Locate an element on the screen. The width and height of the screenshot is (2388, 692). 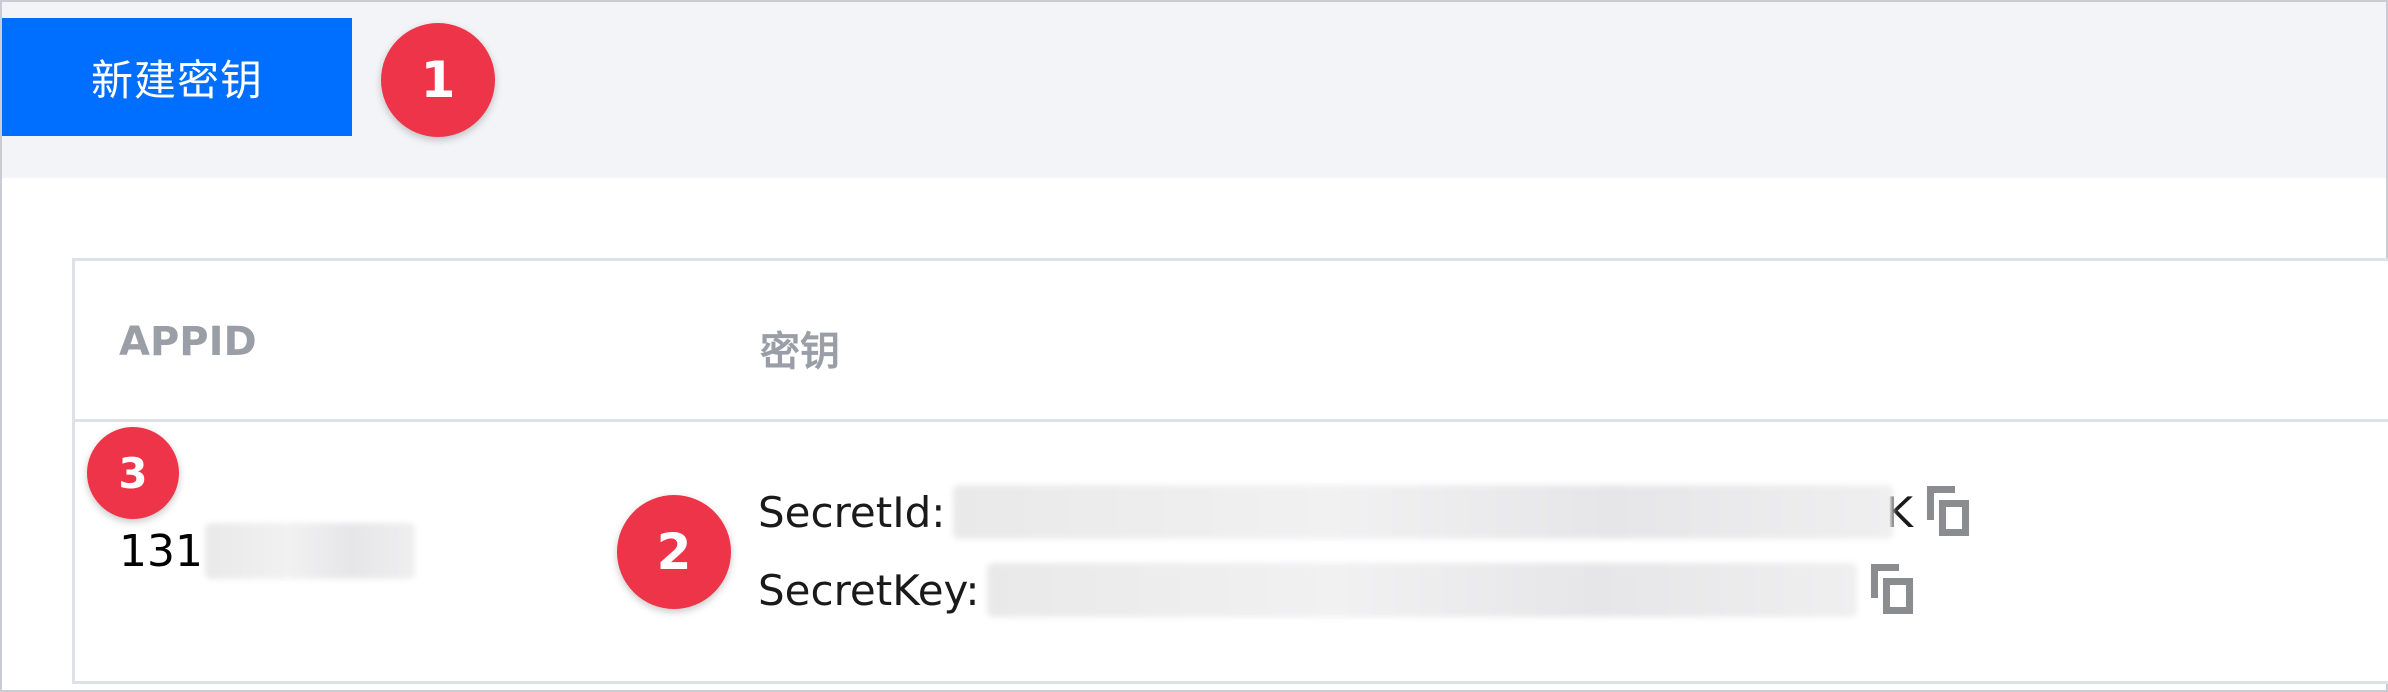
appid-cell: 131 is located at coordinates (267, 551).